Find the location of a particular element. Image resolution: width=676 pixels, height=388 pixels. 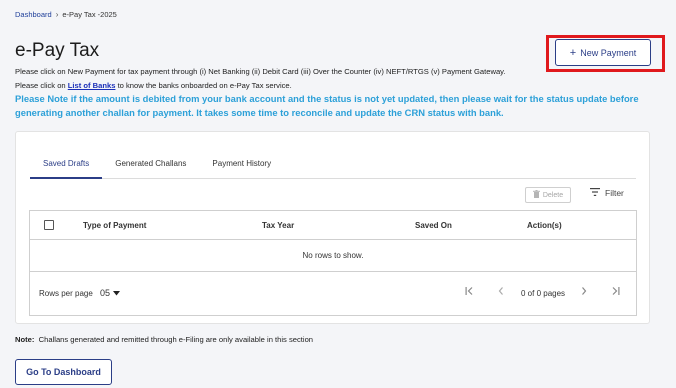

page-size-select: 05 is located at coordinates (110, 293).